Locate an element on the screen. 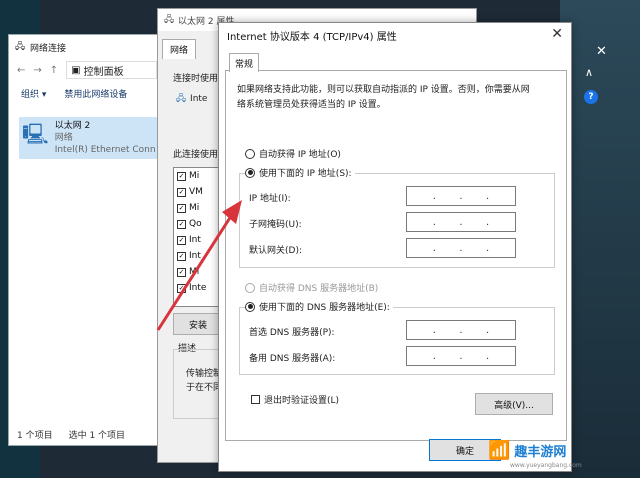 This screenshot has height=478, width=640. watermark: 📶 趣丰游网 www.yueyangbang.com is located at coordinates (535, 454).